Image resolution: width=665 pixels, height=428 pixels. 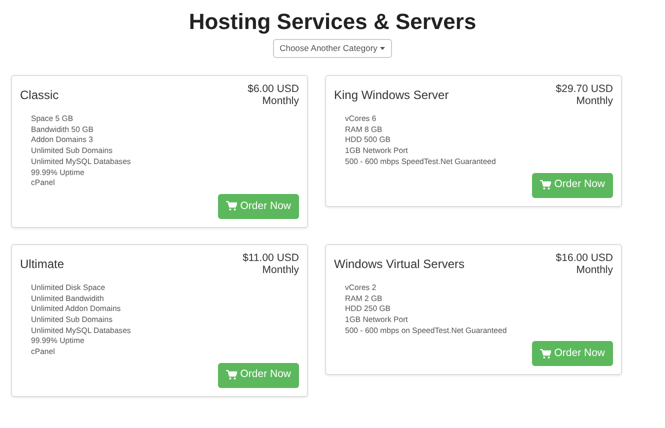 What do you see at coordinates (383, 48) in the screenshot?
I see `caret-icon` at bounding box center [383, 48].